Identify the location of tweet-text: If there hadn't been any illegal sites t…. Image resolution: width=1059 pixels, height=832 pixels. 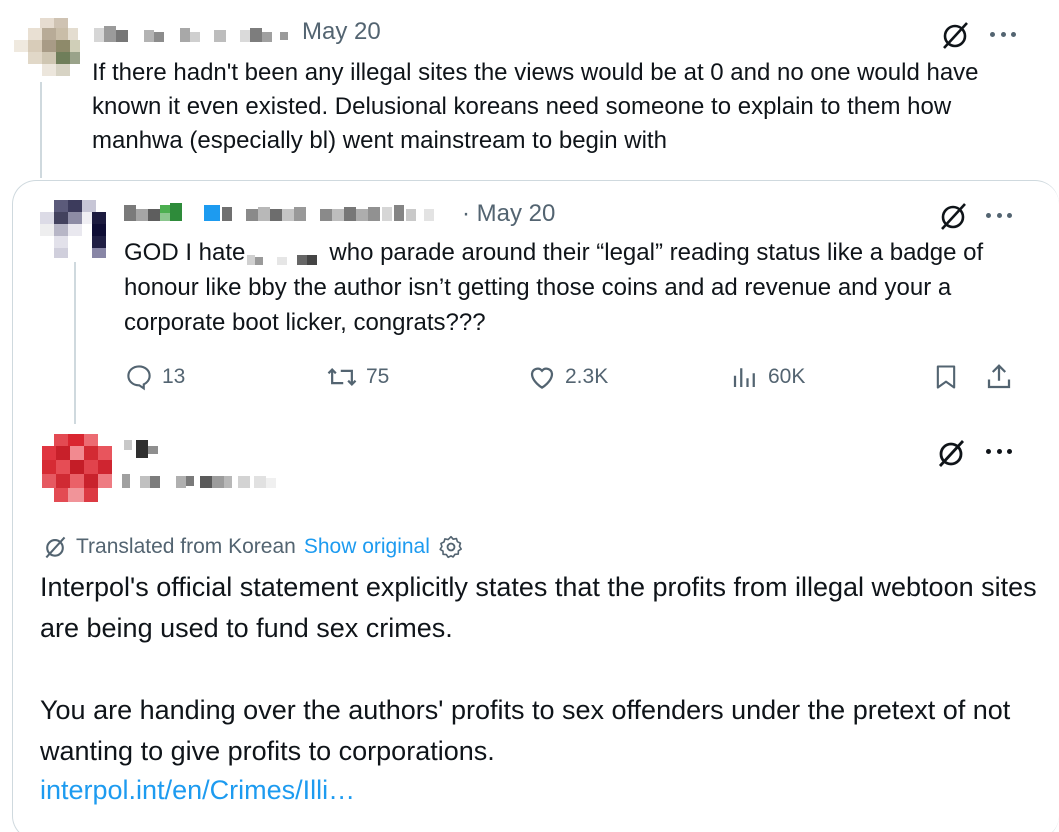
(535, 106).